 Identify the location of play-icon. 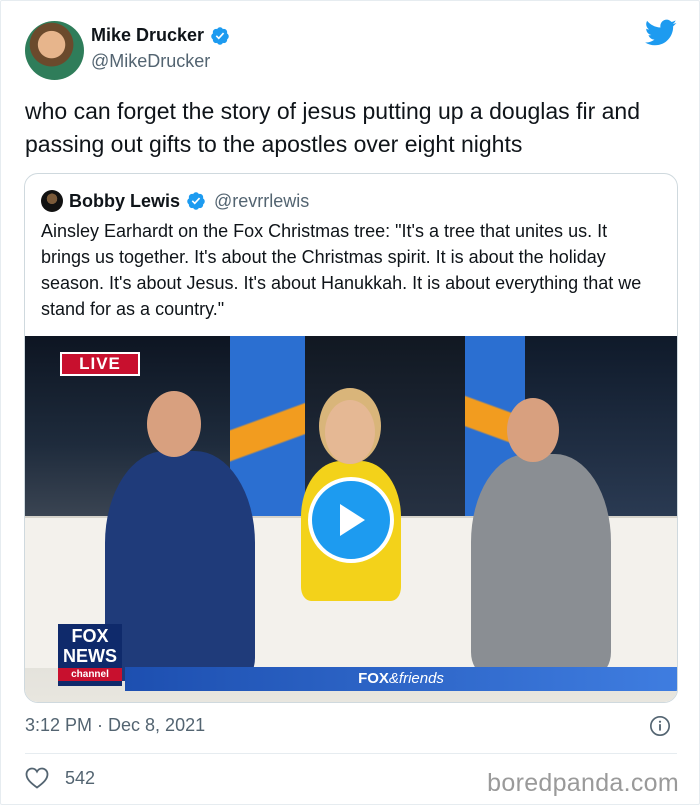
(352, 520).